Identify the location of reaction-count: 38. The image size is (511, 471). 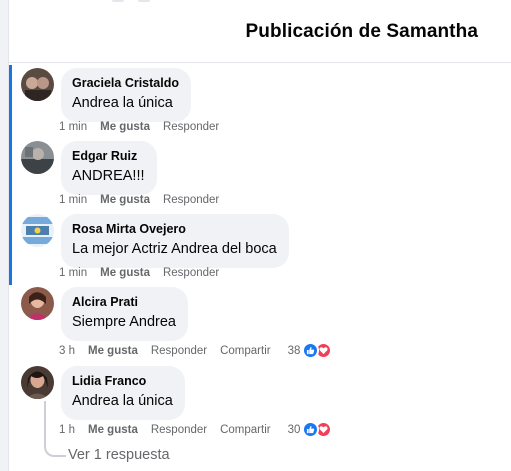
(294, 350).